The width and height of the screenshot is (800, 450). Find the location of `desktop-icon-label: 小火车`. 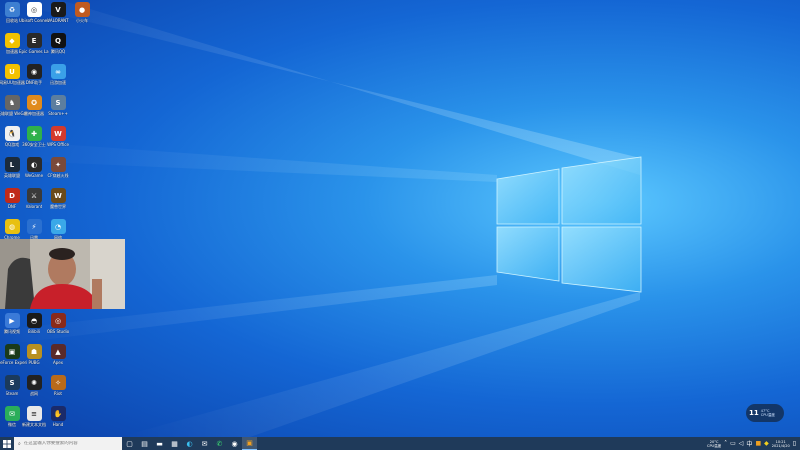

desktop-icon-label: 小火车 is located at coordinates (82, 20).